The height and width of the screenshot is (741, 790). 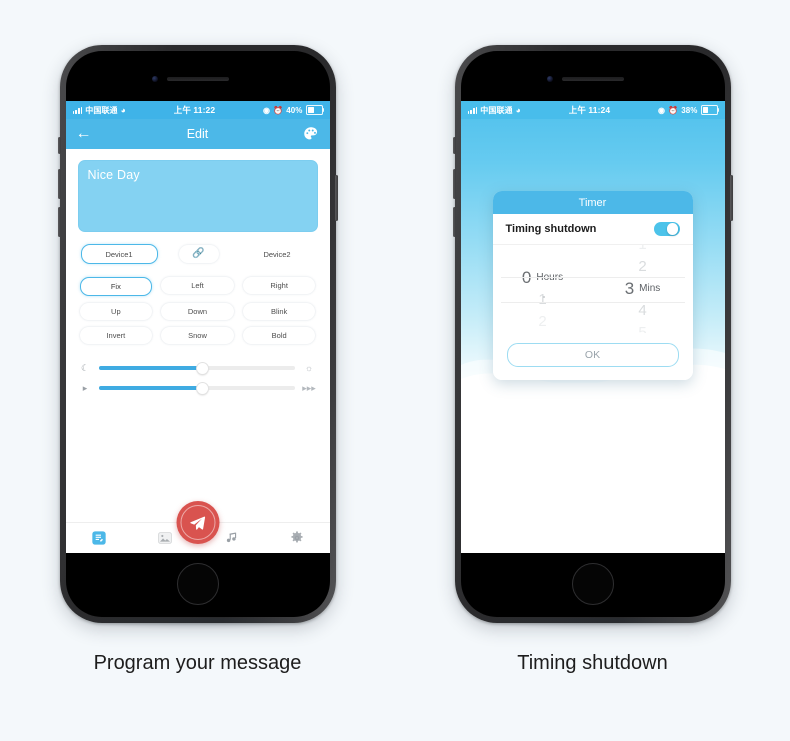 What do you see at coordinates (99, 538) in the screenshot?
I see `tab-text` at bounding box center [99, 538].